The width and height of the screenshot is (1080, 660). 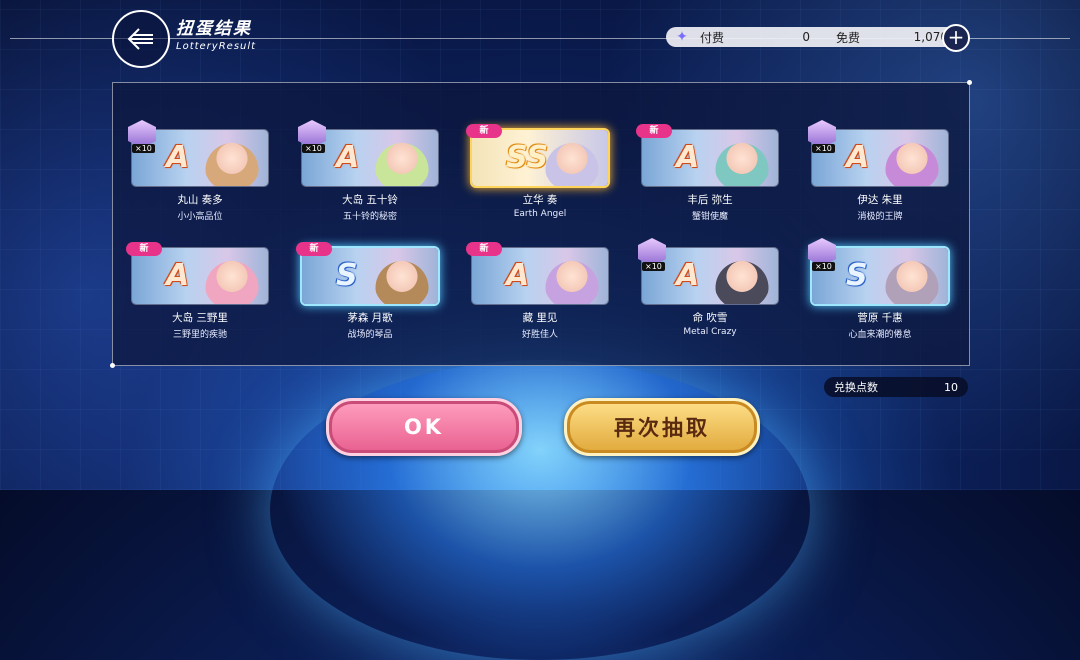 What do you see at coordinates (710, 200) in the screenshot?
I see `character-name: 丰后 弥生` at bounding box center [710, 200].